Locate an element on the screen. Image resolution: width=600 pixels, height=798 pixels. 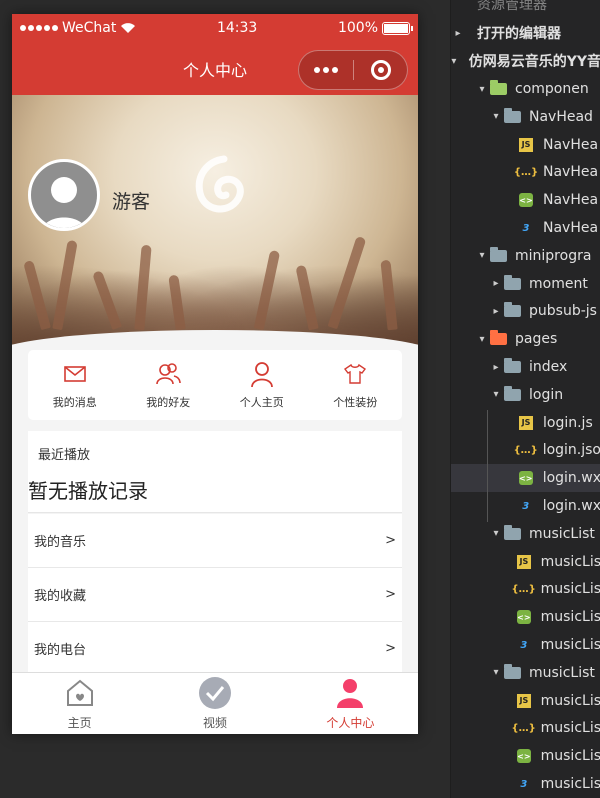
tab-label: 视频 is located at coordinates (214, 723).